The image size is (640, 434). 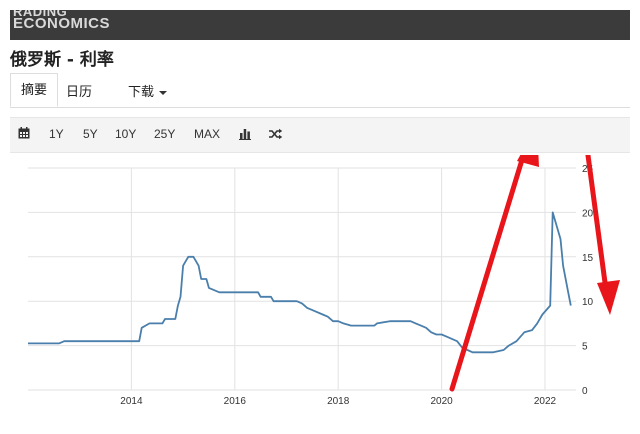 I want to click on tab-summary: 摘要, so click(x=34, y=90).